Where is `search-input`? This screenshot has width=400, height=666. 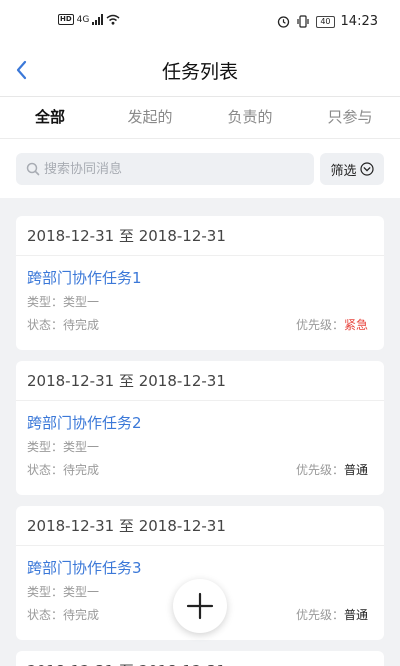
search-input is located at coordinates (174, 169).